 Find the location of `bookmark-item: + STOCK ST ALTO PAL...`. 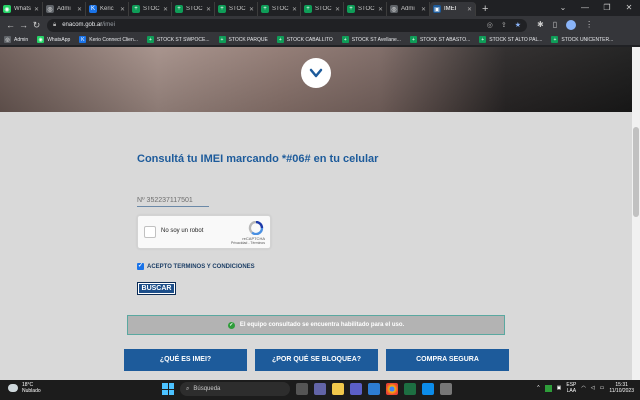

bookmark-item: + STOCK ST ALTO PAL... is located at coordinates (510, 39).